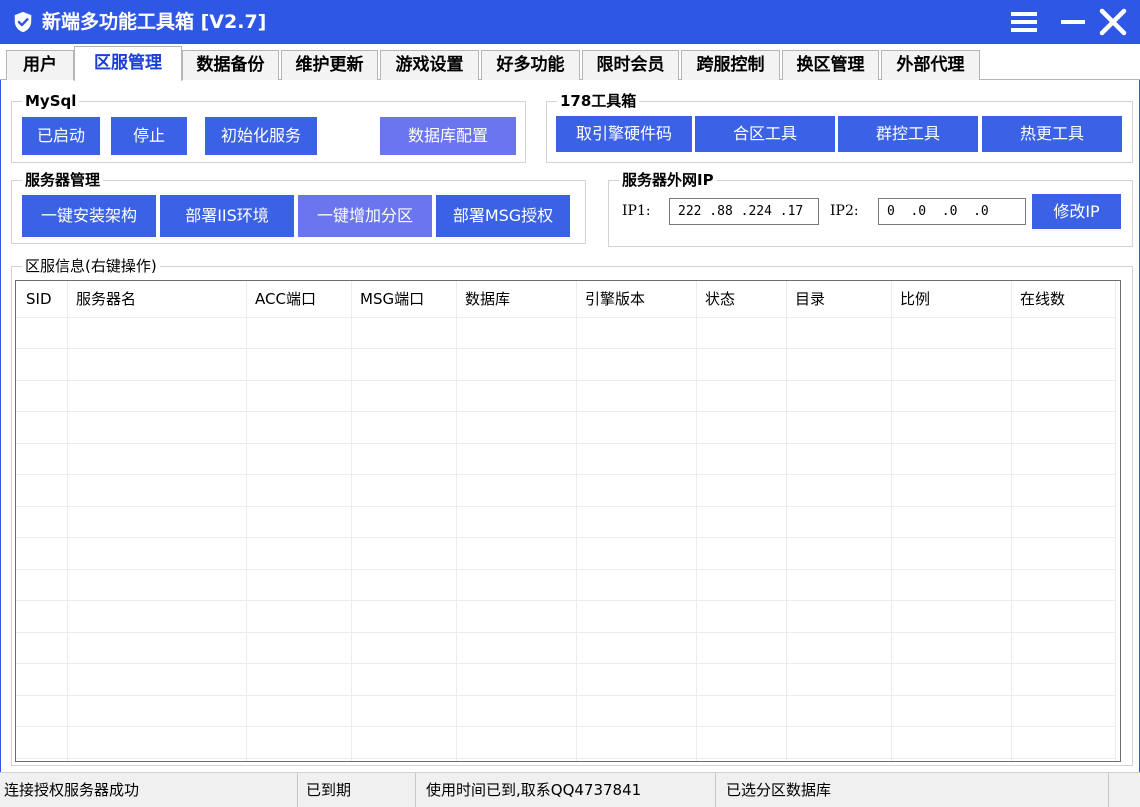 This screenshot has height=807, width=1140. What do you see at coordinates (765, 134) in the screenshot?
I see `merge-zone-tool-button: 合区工具` at bounding box center [765, 134].